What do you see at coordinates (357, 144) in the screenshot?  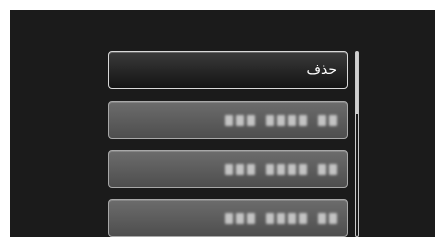 I see `menu-scrollbar` at bounding box center [357, 144].